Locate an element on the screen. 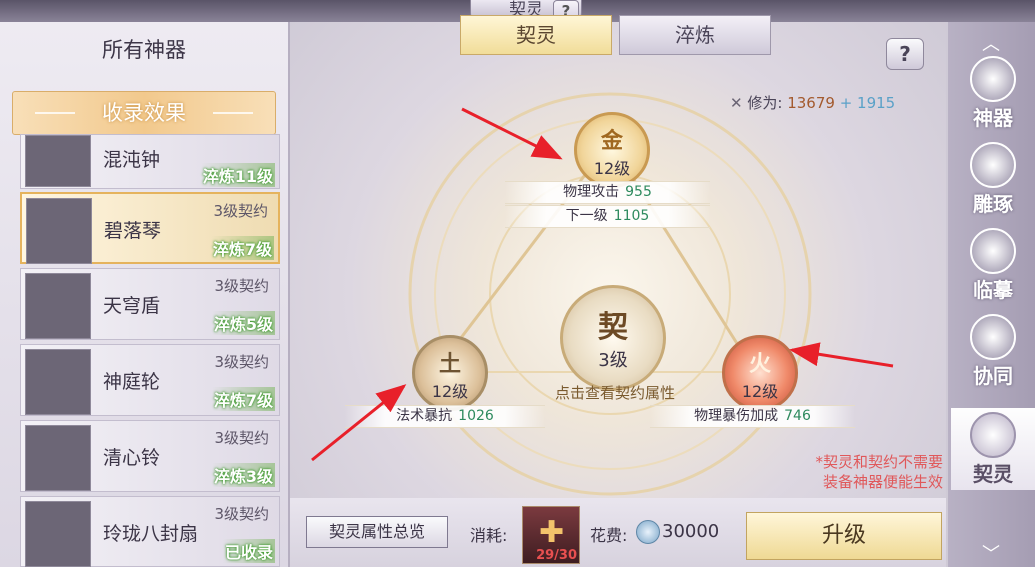 This screenshot has width=1035, height=567. tab-cuilian: 淬炼 is located at coordinates (695, 35).